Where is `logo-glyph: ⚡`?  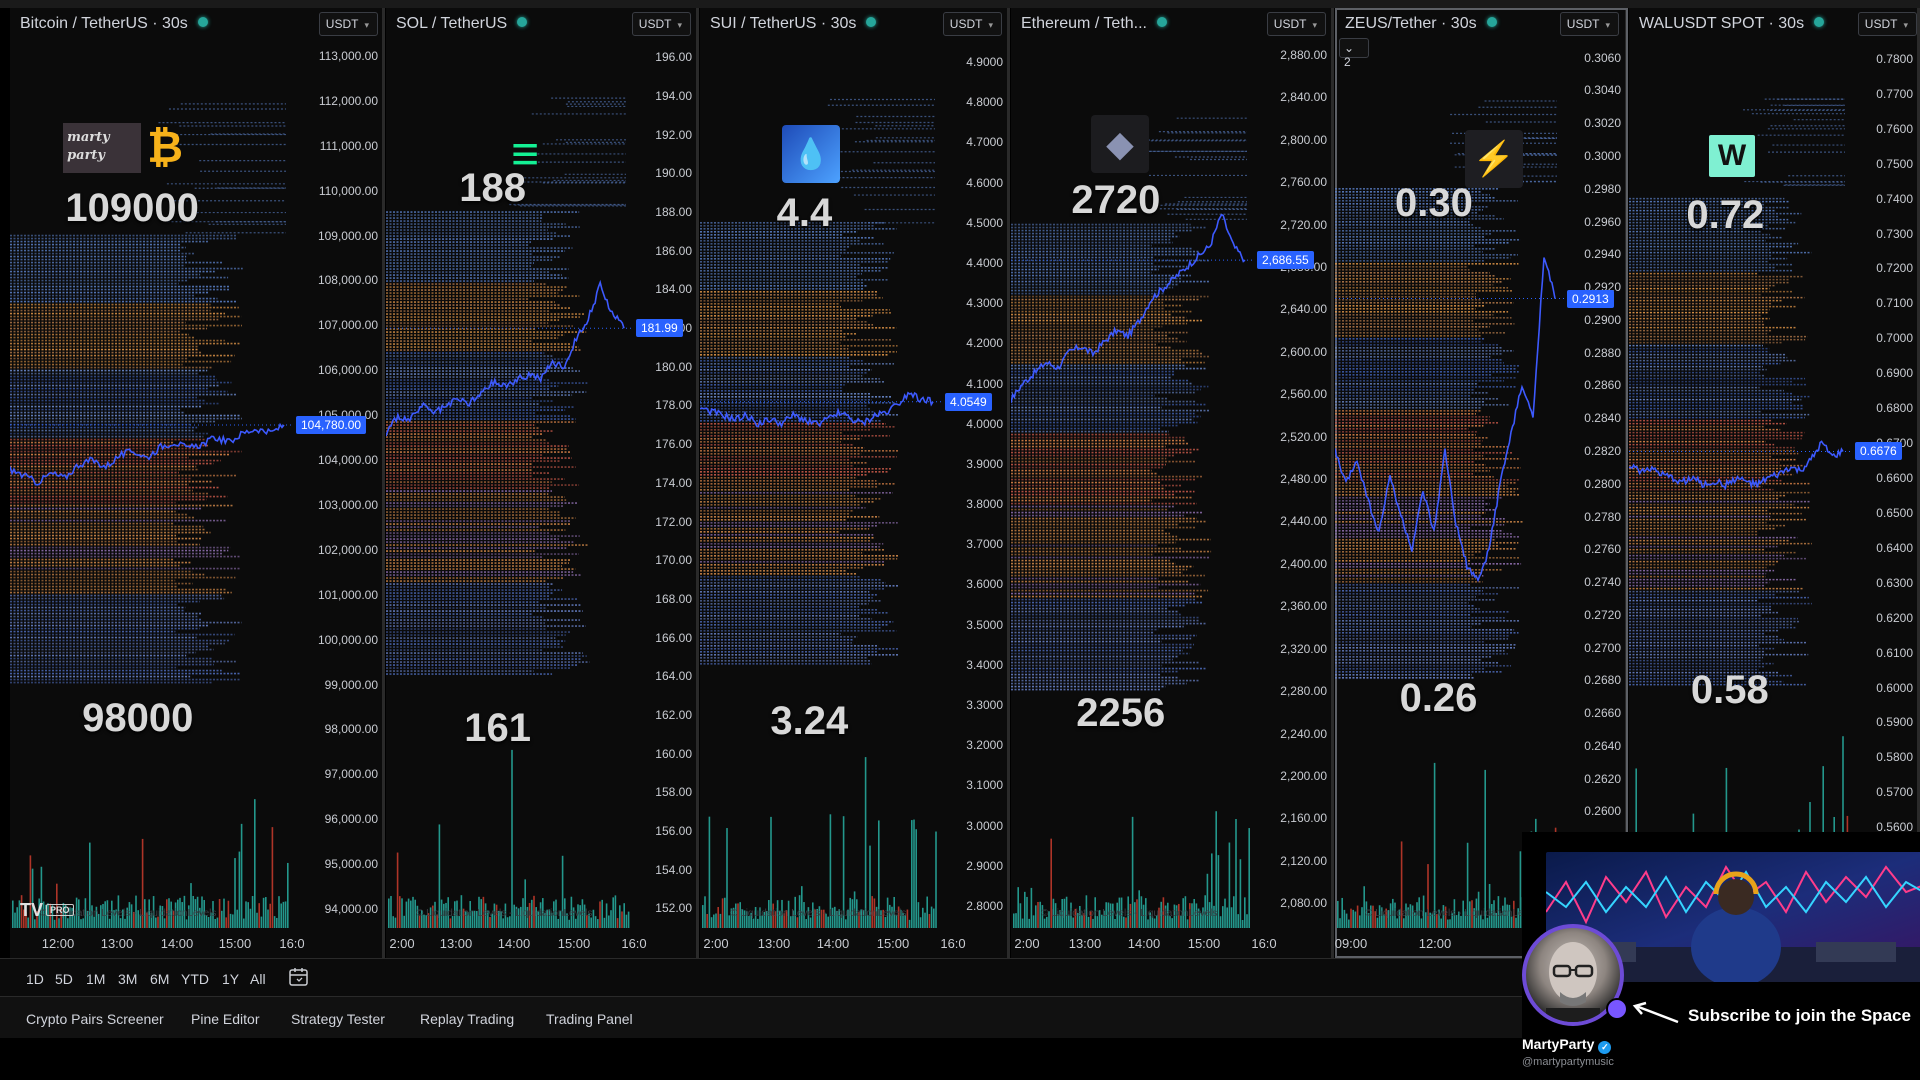 logo-glyph: ⚡ is located at coordinates (1494, 159).